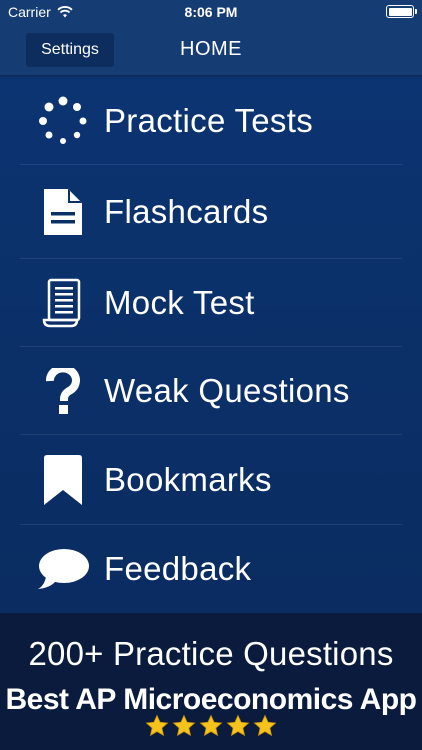 The image size is (422, 750). Describe the element at coordinates (179, 302) in the screenshot. I see `menu-item-label: Mock Test` at that location.